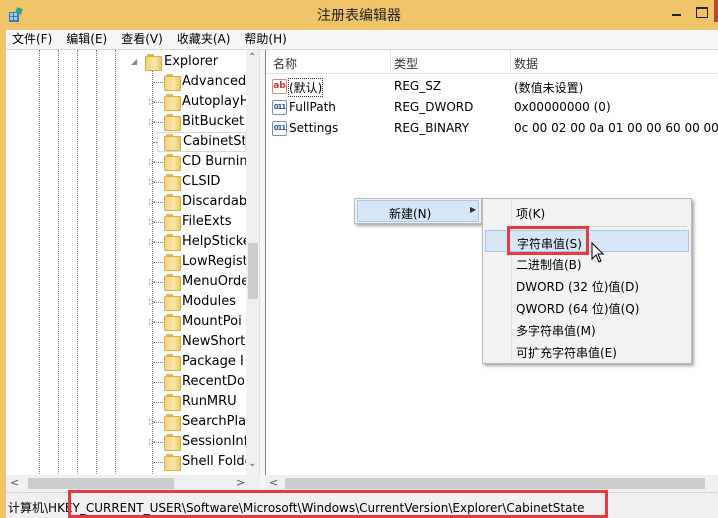 This screenshot has width=718, height=518. Describe the element at coordinates (126, 302) in the screenshot. I see `tree-node: ▷ Modules` at that location.